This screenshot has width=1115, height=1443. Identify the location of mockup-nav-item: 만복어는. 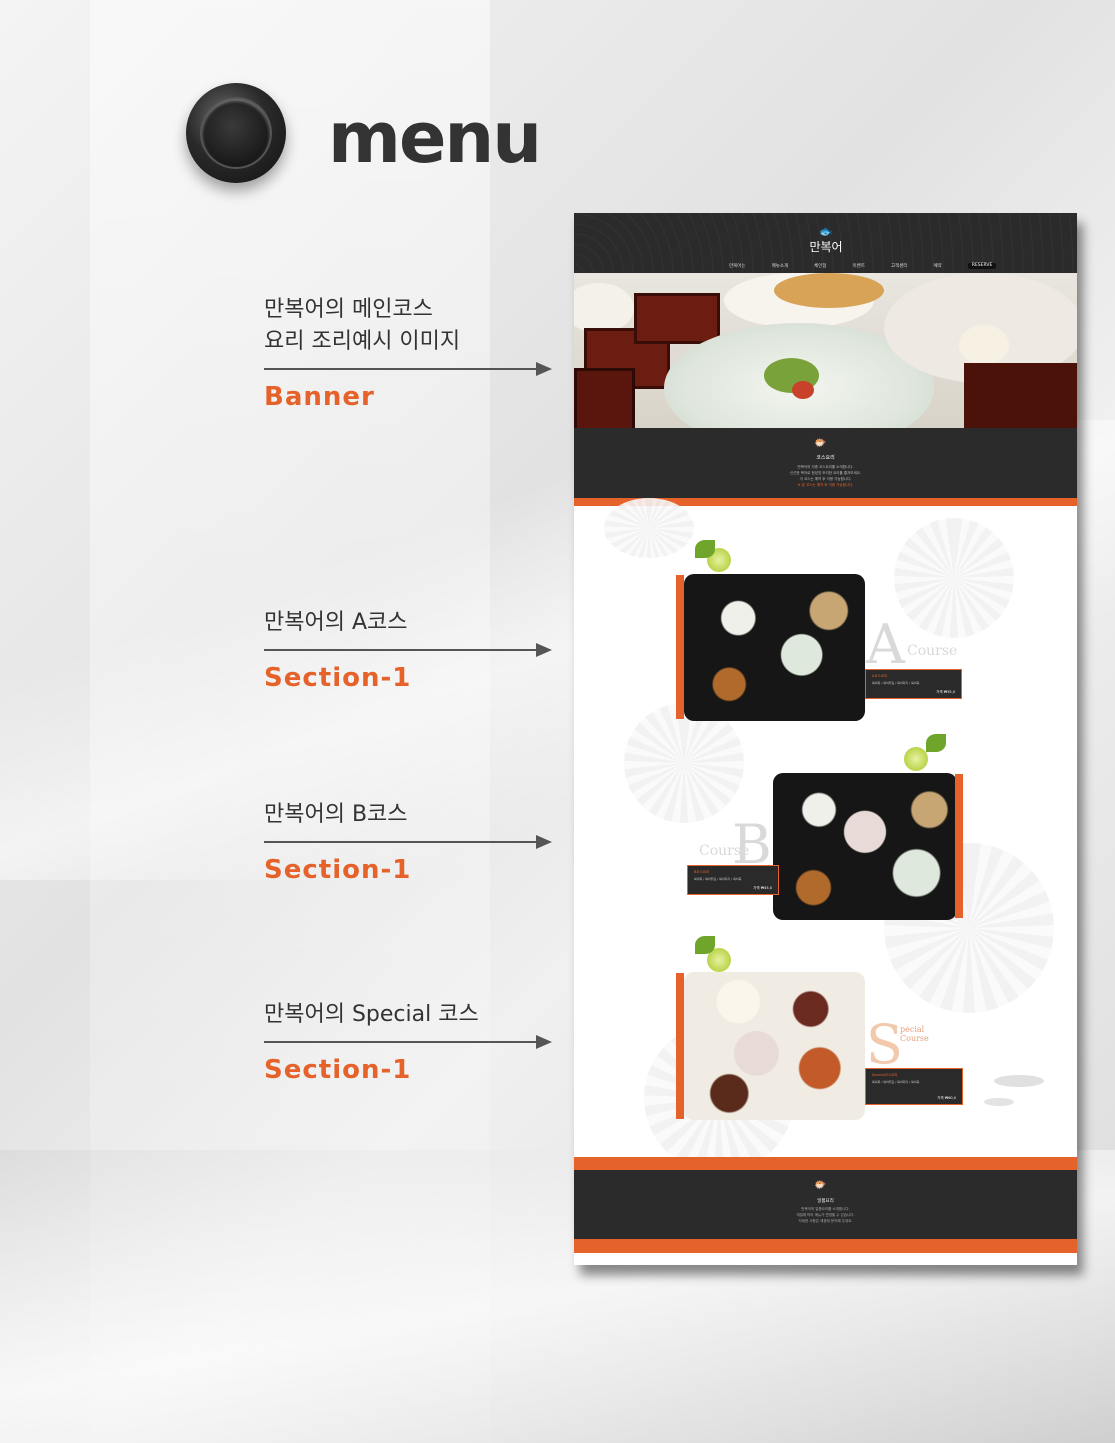
(737, 266).